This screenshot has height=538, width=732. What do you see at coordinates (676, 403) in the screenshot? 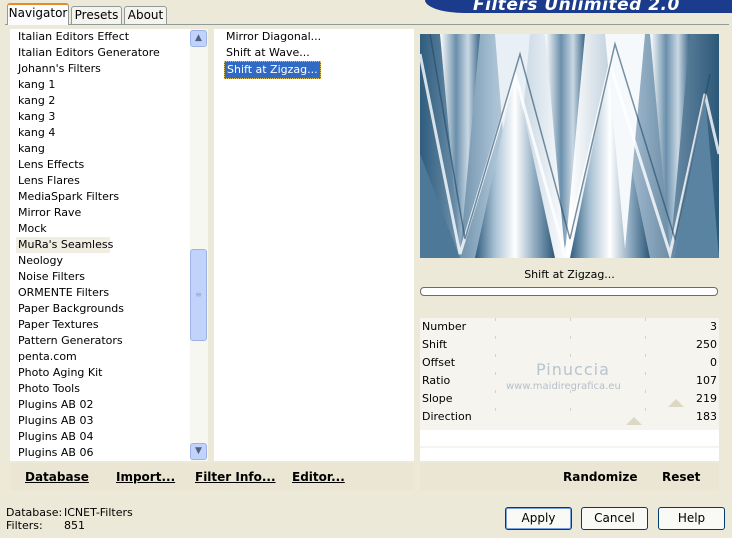
I see `slider-marker` at bounding box center [676, 403].